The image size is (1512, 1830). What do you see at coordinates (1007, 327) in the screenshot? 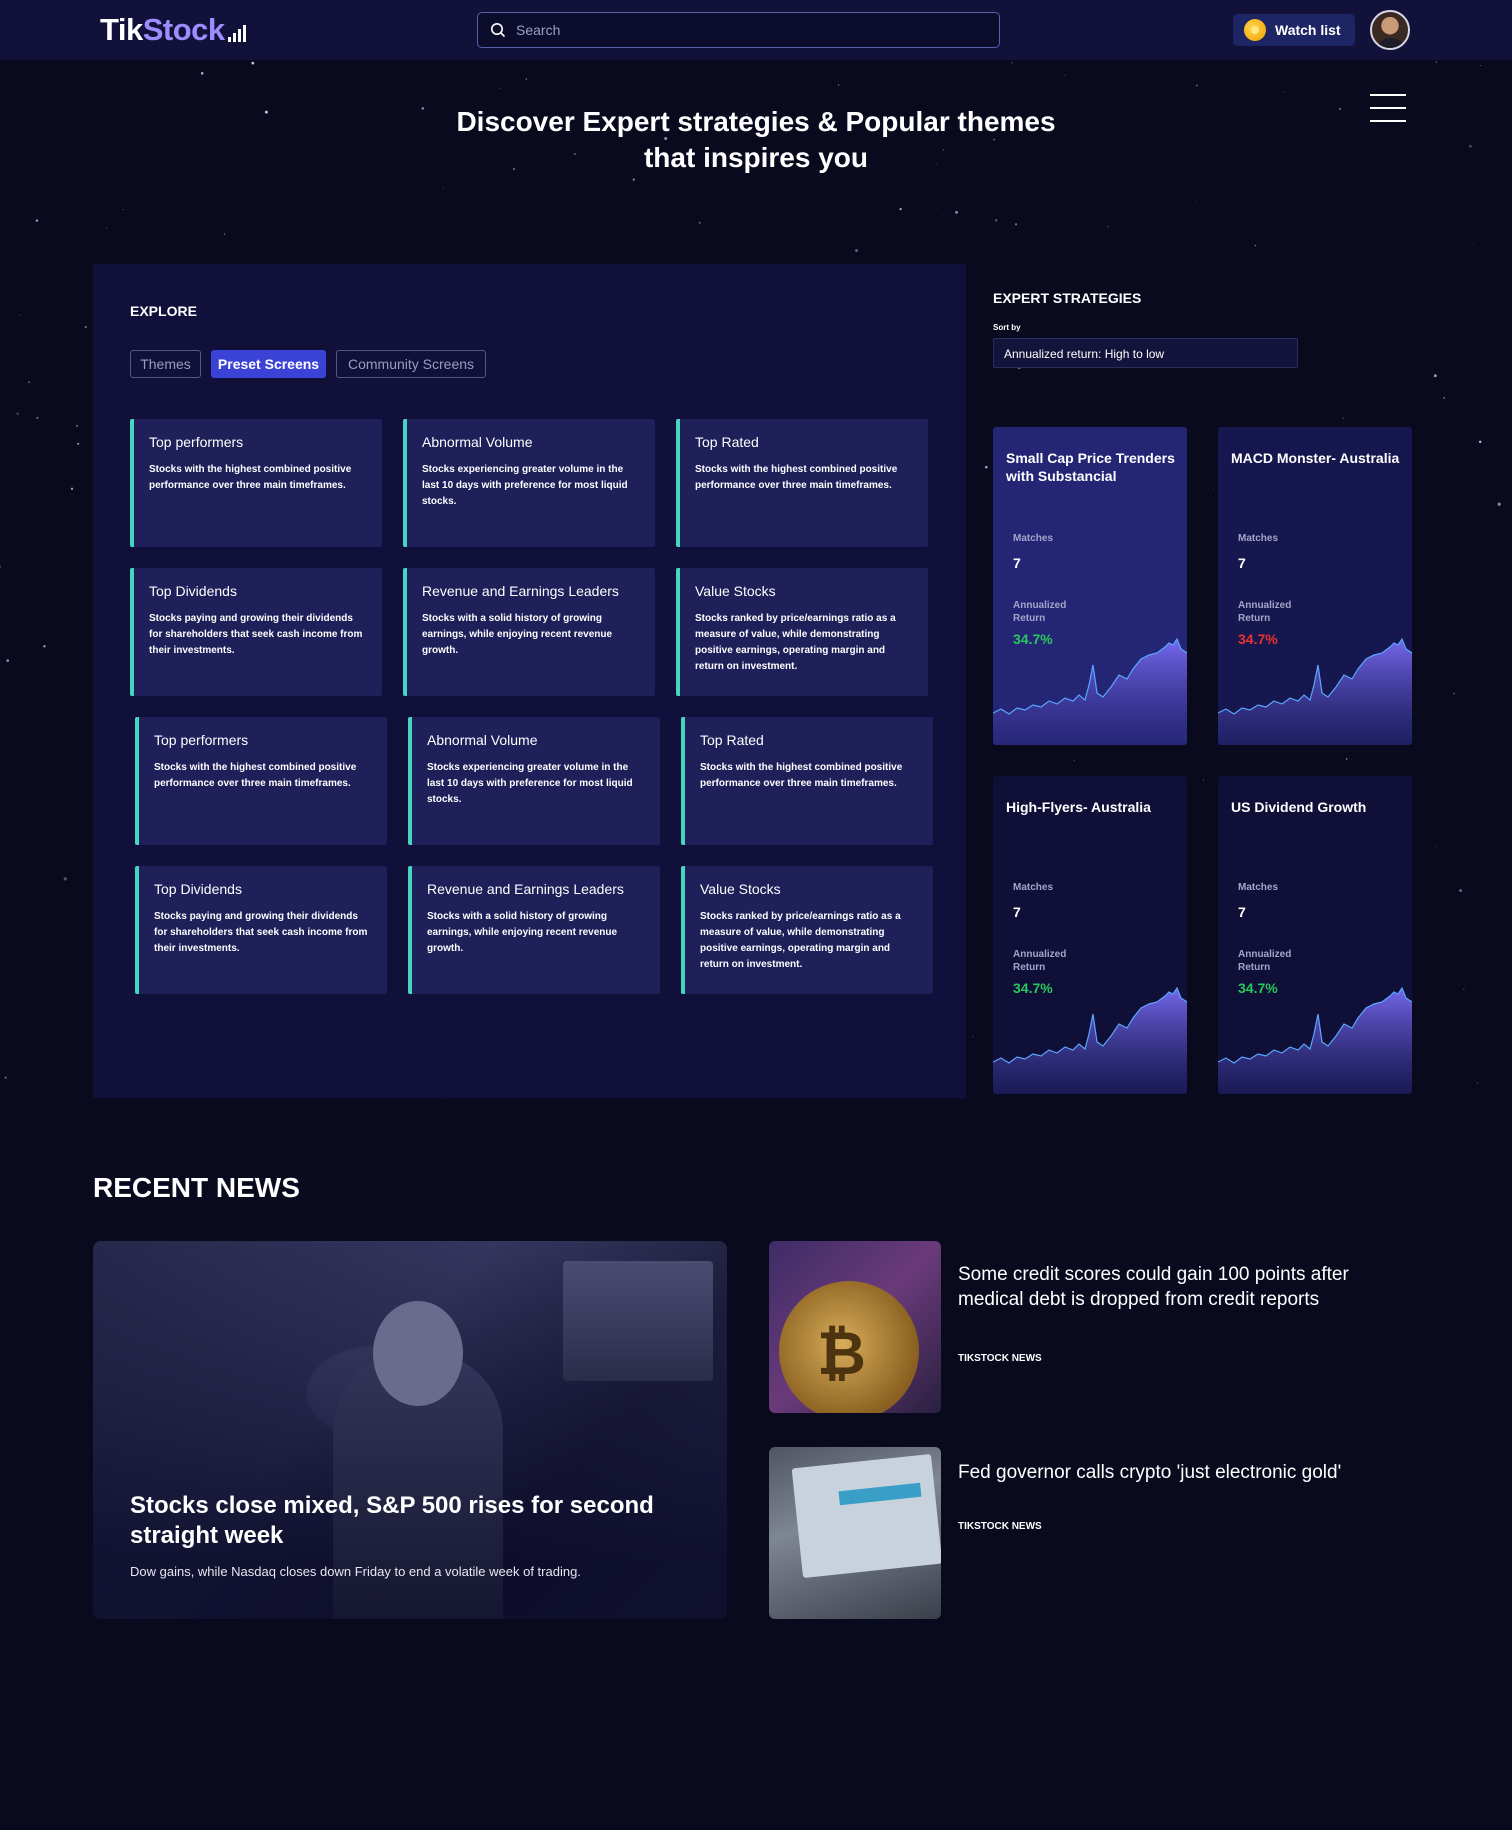
I see `sort-by-label: Sort by` at bounding box center [1007, 327].